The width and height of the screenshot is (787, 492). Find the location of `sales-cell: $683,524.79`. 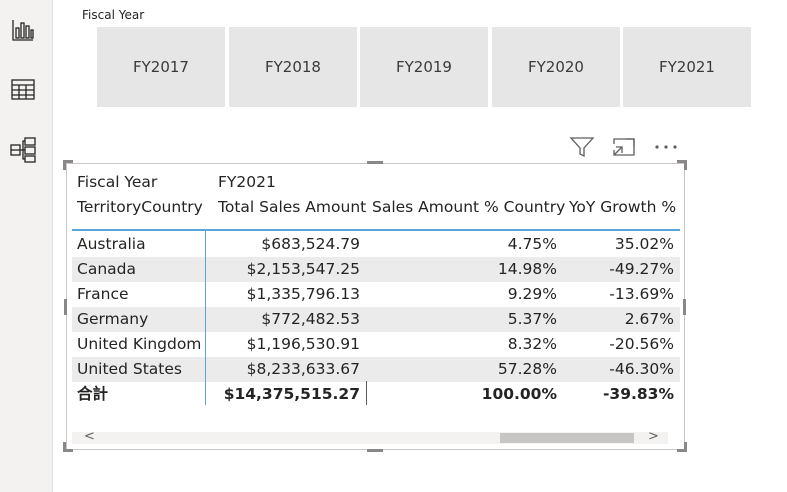

sales-cell: $683,524.79 is located at coordinates (310, 244).